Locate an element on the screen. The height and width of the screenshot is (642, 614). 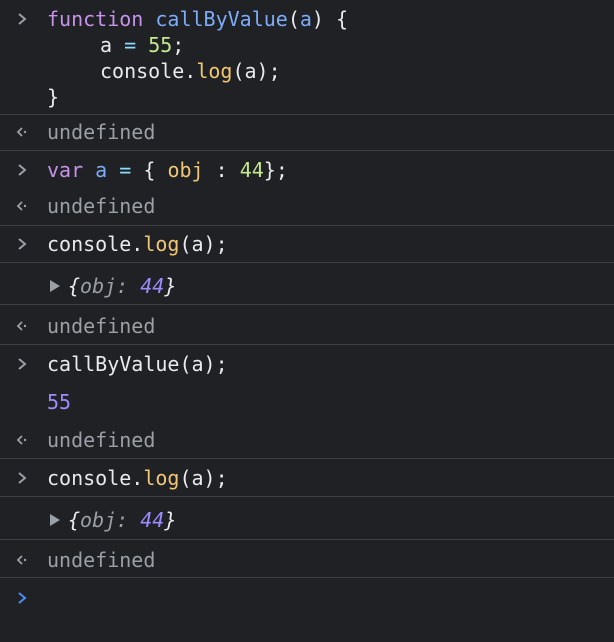
paren-open: ( is located at coordinates (293, 19).